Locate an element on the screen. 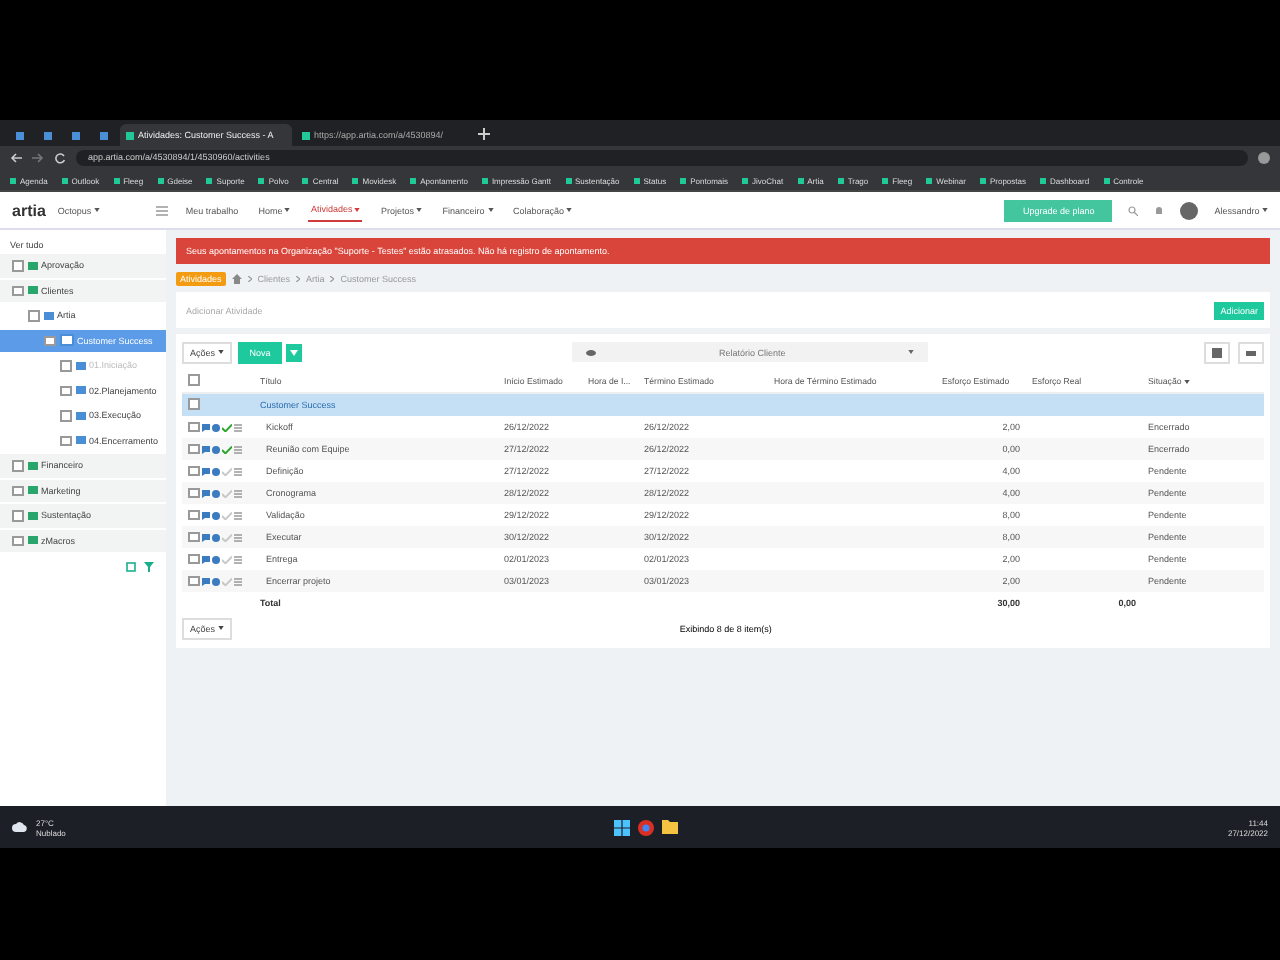 This screenshot has width=1280, height=960. folder-icon is located at coordinates (670, 827).